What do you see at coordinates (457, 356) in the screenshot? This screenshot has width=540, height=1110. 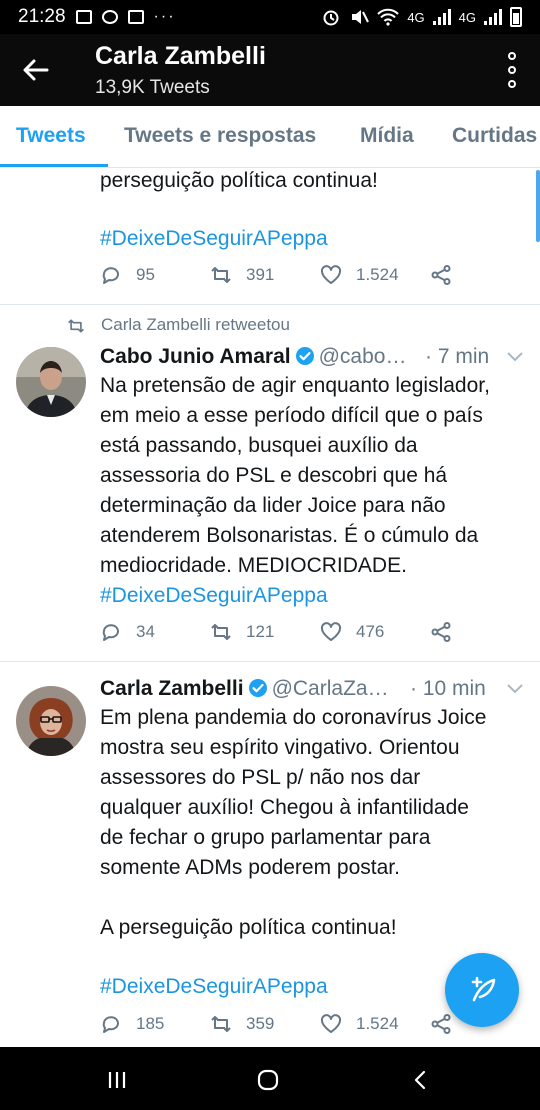 I see `tweet-time: · 7 min` at bounding box center [457, 356].